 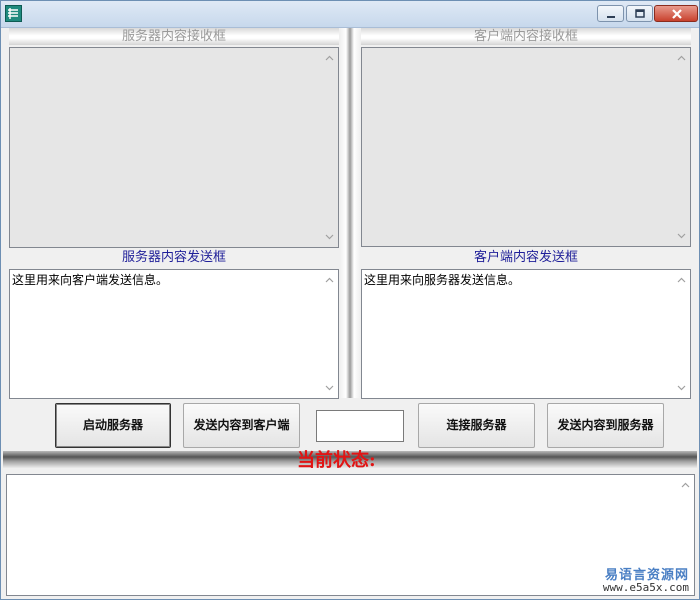 I want to click on server-receive-scrollbar, so click(x=329, y=147).